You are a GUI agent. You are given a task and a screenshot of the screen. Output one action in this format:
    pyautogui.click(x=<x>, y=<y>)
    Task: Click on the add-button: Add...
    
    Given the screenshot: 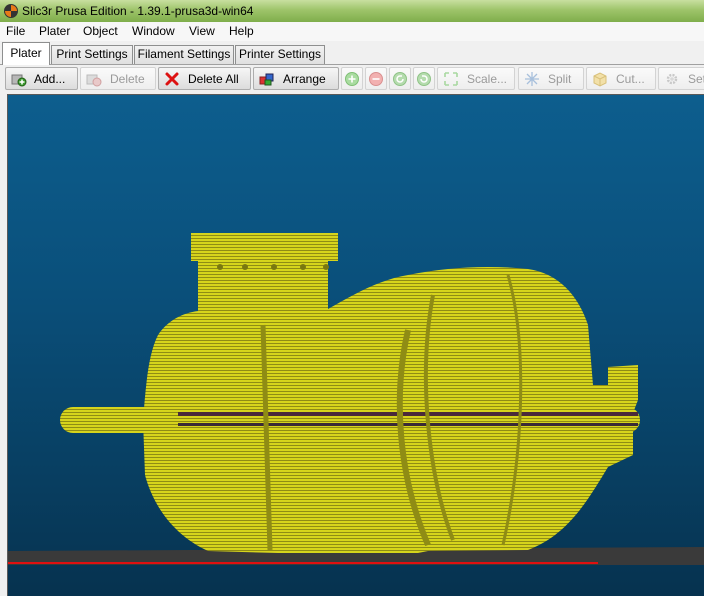 What is the action you would take?
    pyautogui.click(x=41, y=78)
    